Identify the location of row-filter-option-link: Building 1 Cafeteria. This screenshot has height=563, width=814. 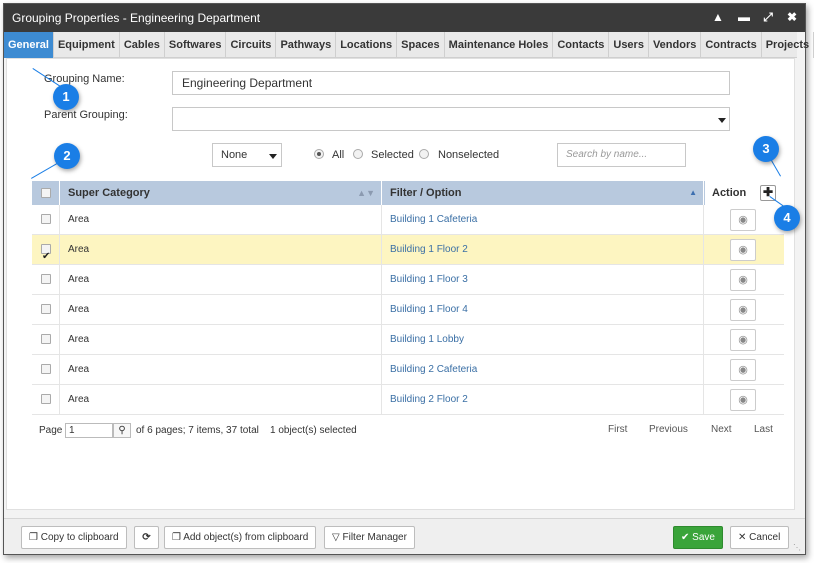
(433, 219).